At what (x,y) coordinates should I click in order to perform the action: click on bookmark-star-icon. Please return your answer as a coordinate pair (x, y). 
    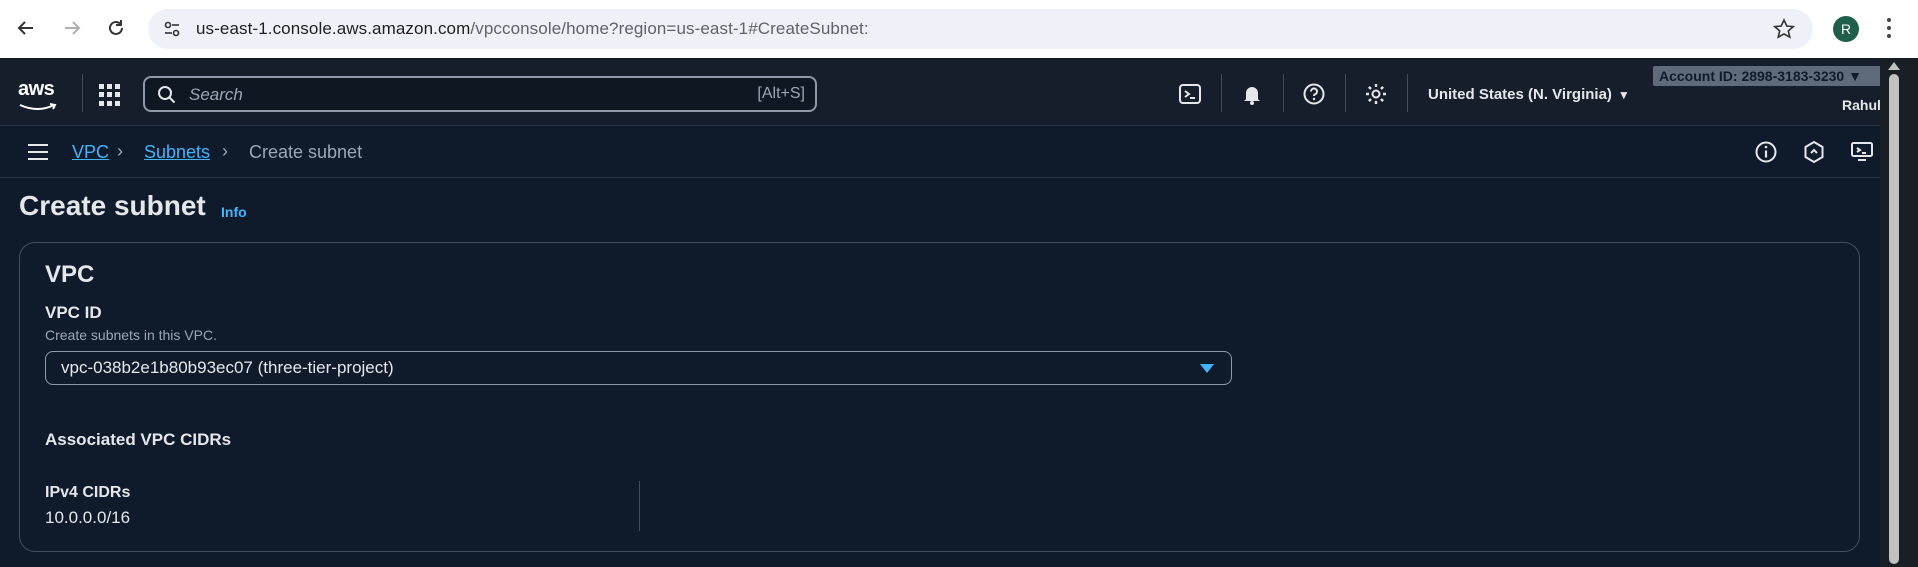
    Looking at the image, I should click on (1784, 29).